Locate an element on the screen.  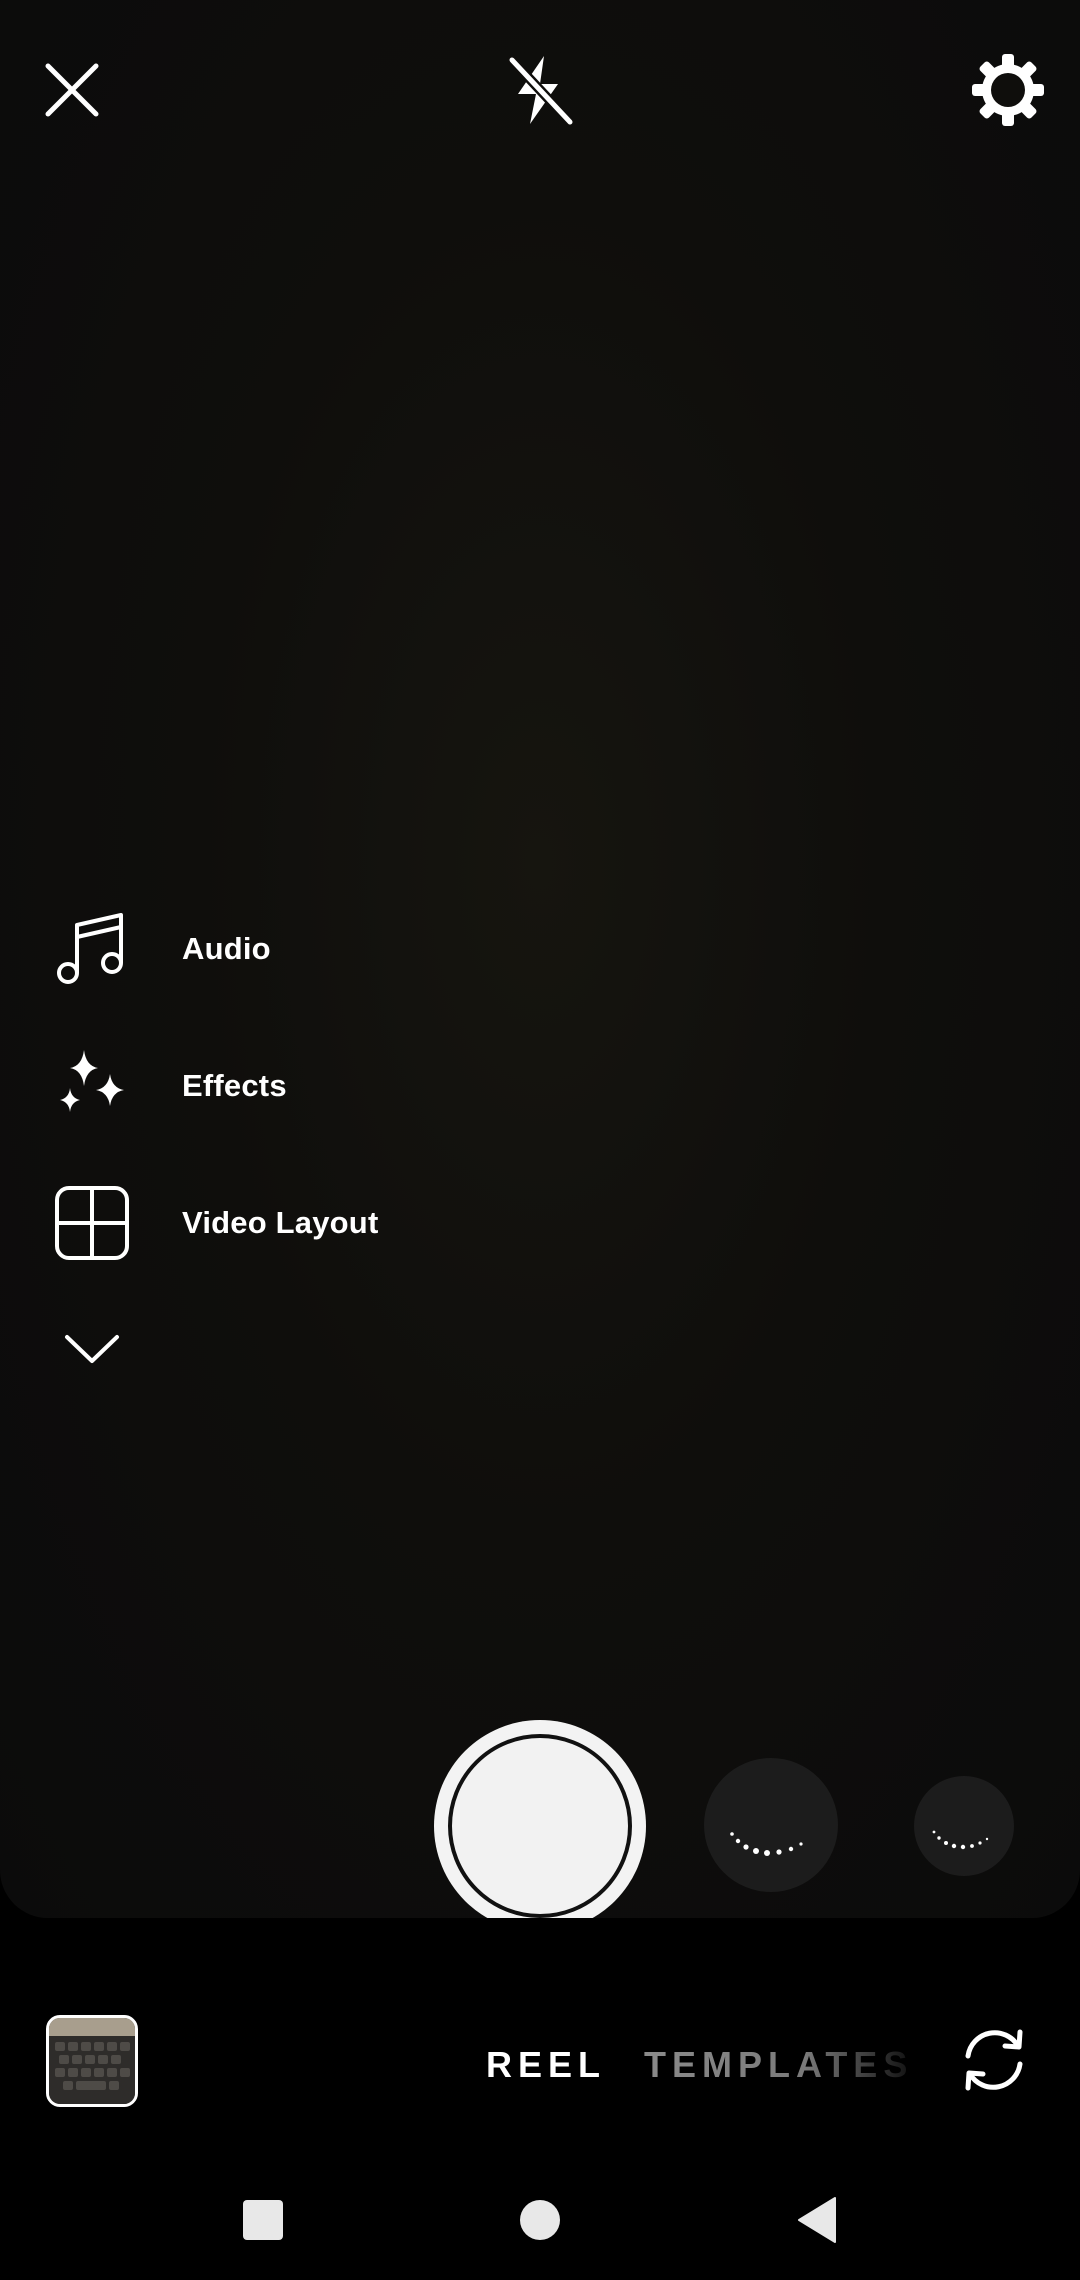
back-icon is located at coordinates (817, 2220).